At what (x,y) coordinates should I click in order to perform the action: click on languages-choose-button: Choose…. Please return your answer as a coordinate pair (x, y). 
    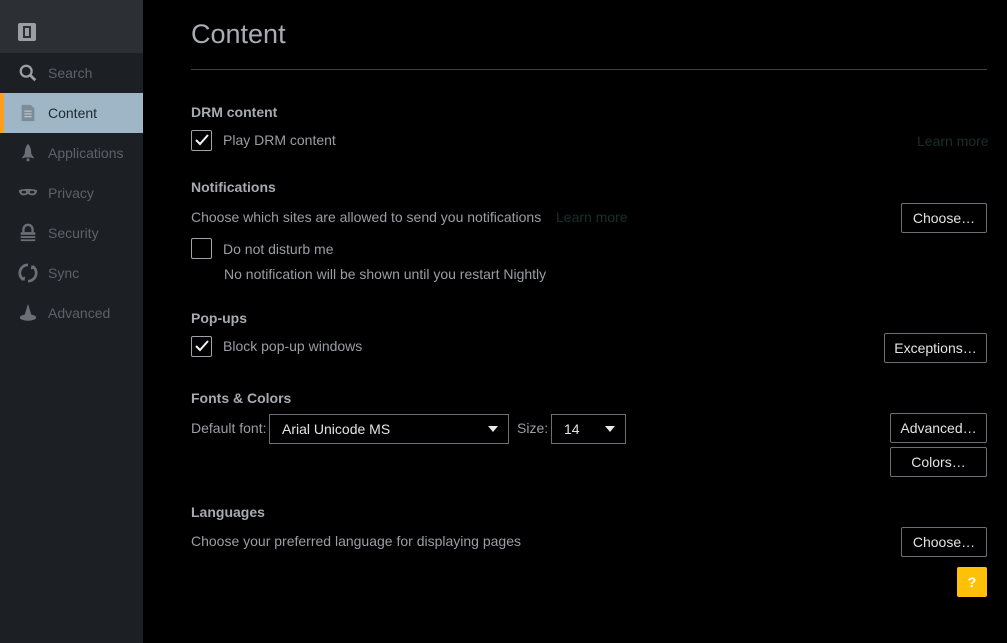
    Looking at the image, I should click on (944, 542).